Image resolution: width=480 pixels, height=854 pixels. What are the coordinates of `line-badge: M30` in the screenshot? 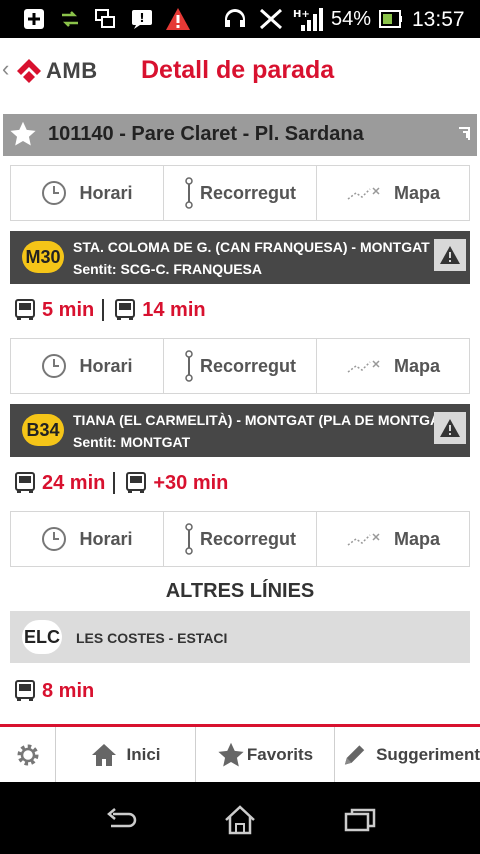 It's located at (43, 257).